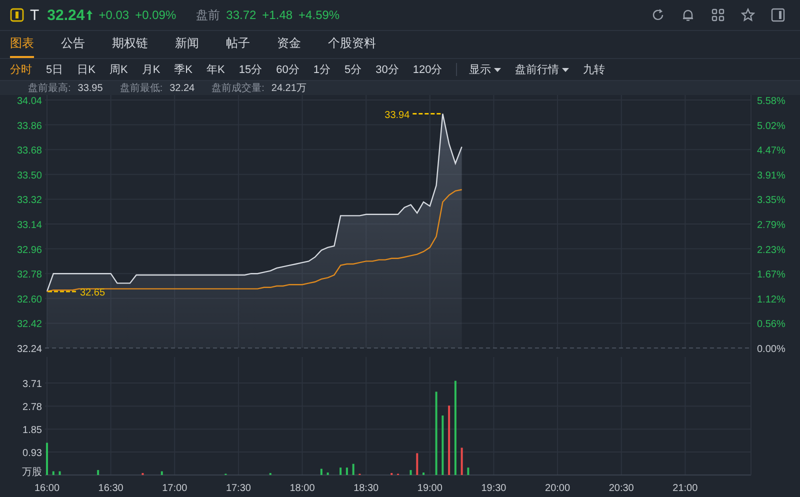 The width and height of the screenshot is (800, 497). I want to click on period-button: 日K, so click(86, 69).